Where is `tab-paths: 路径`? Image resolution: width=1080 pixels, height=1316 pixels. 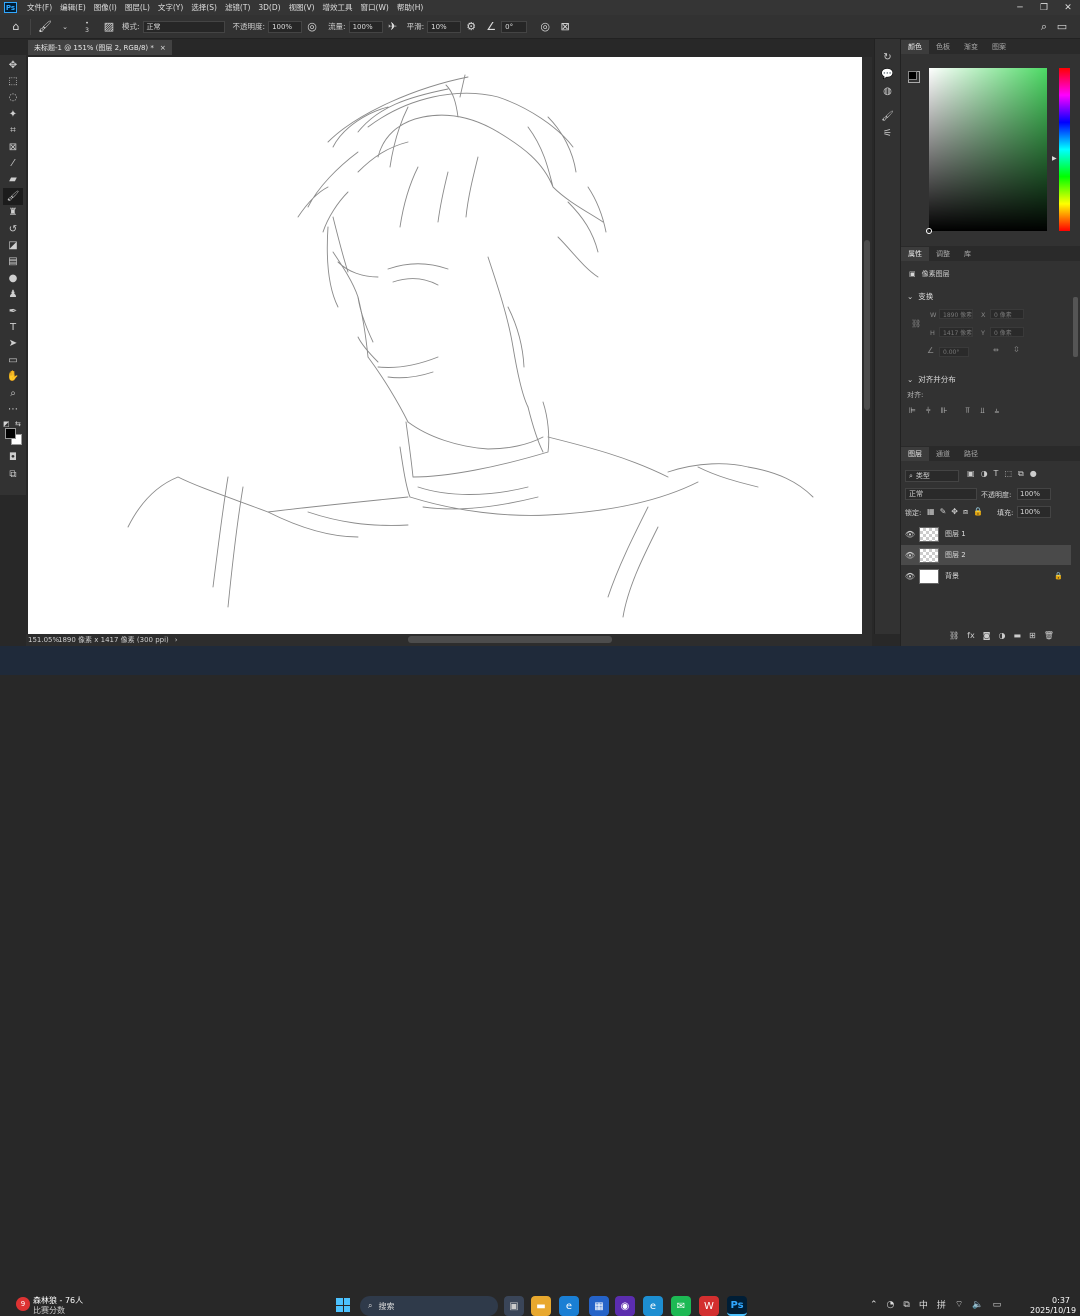 tab-paths: 路径 is located at coordinates (971, 454).